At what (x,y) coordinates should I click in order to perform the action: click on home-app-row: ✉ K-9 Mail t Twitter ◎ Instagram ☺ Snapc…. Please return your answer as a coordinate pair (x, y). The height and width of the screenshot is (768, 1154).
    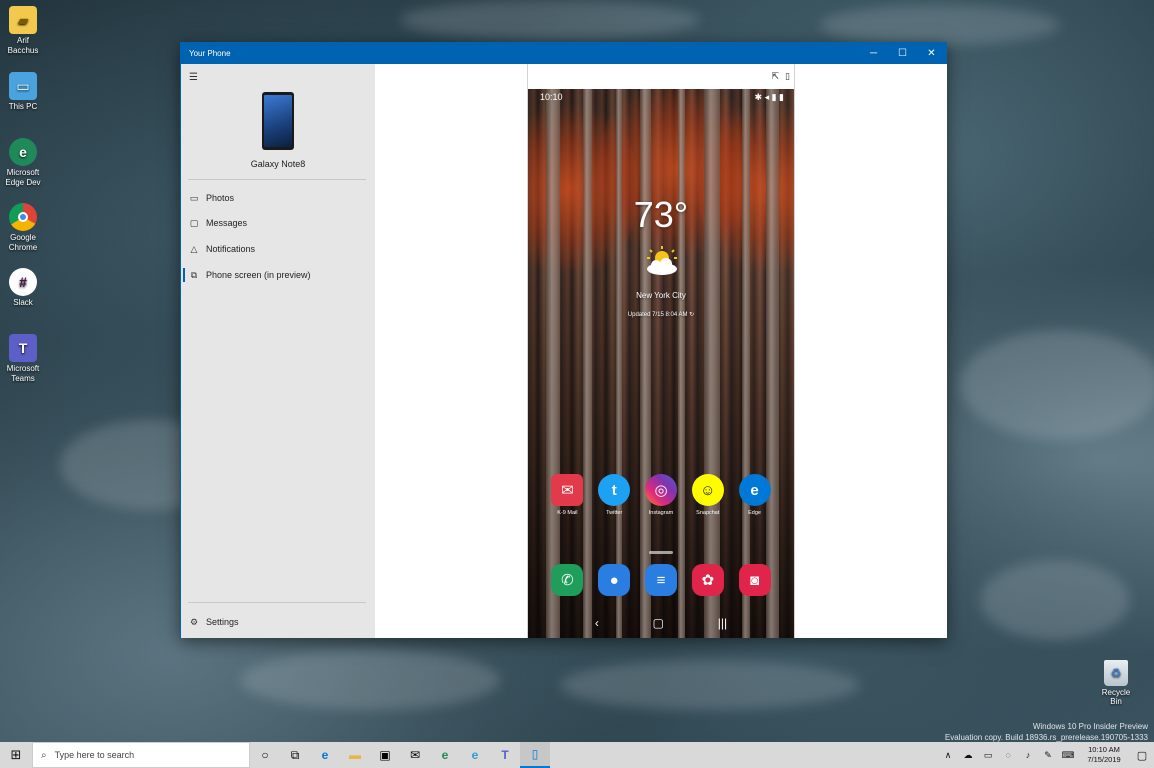
    Looking at the image, I should click on (661, 495).